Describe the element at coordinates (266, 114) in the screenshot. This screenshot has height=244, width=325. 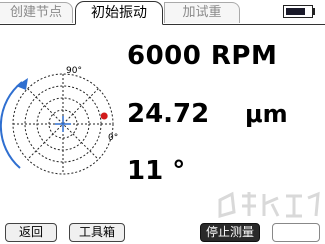
I see `amplitude-unit: μm` at that location.